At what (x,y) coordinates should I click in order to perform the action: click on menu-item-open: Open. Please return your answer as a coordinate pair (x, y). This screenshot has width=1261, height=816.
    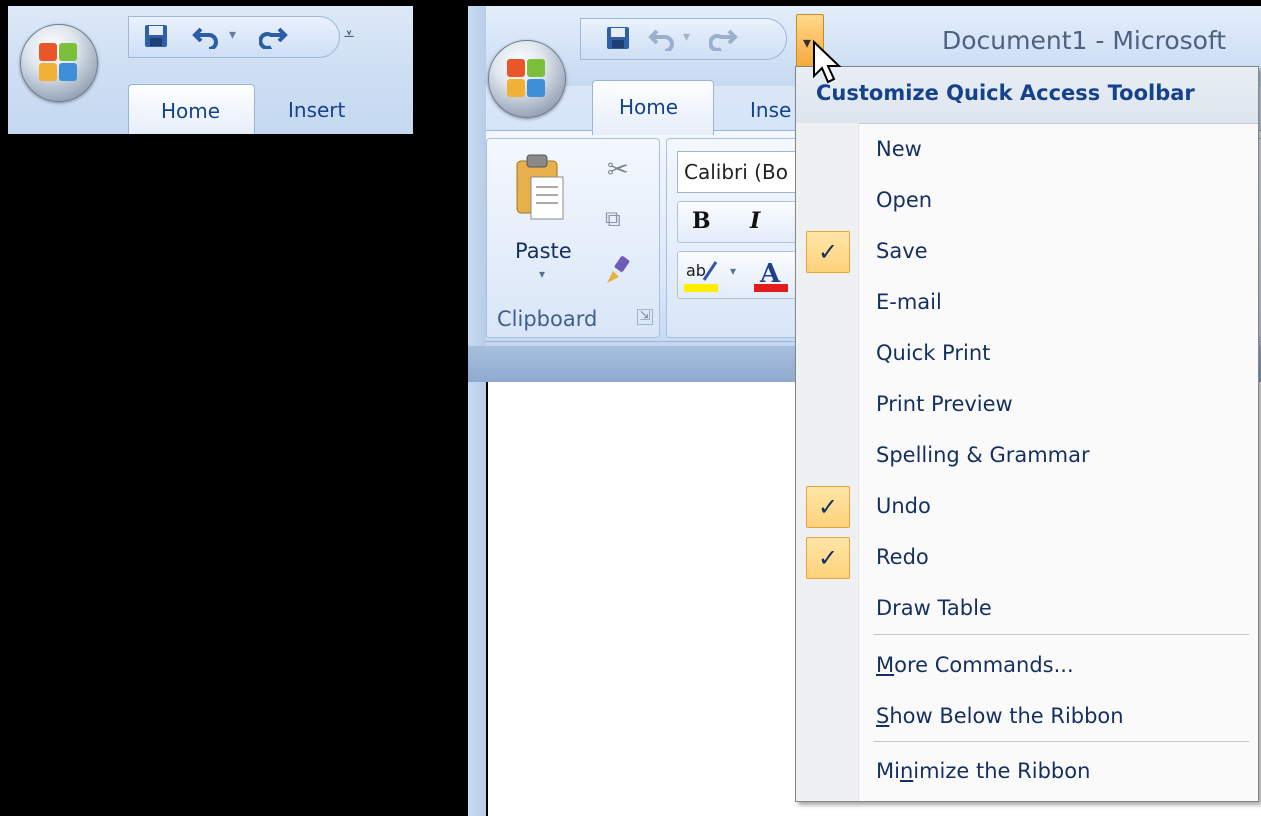
    Looking at the image, I should click on (1027, 200).